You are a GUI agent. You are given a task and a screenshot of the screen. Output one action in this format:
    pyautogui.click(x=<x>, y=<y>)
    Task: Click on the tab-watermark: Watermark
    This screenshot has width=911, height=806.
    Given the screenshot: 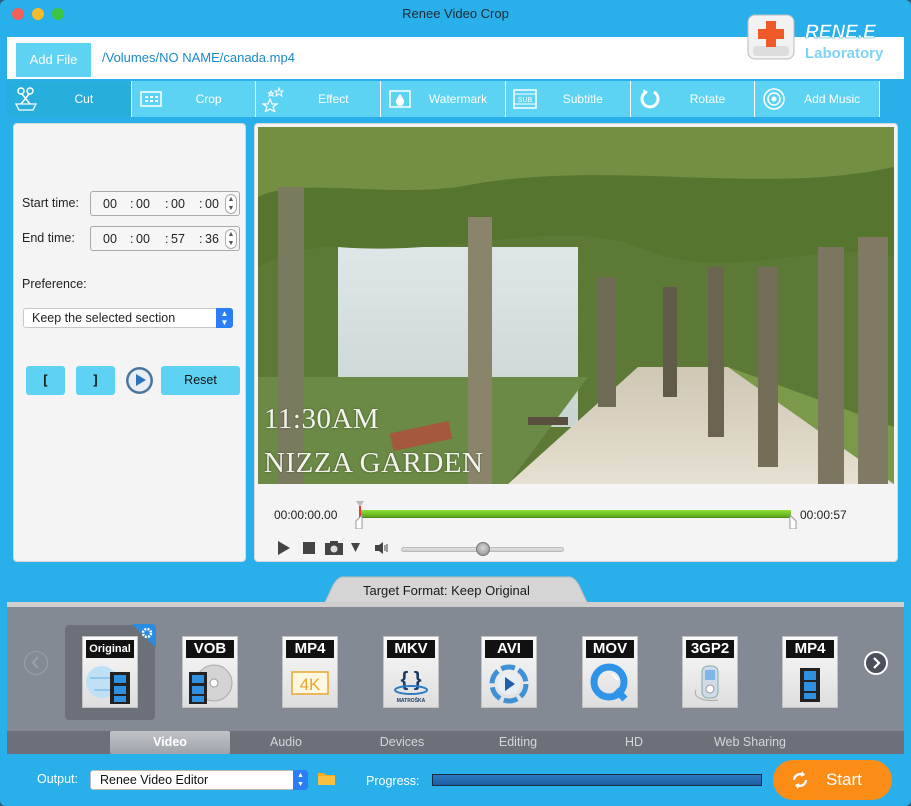 What is the action you would take?
    pyautogui.click(x=443, y=99)
    